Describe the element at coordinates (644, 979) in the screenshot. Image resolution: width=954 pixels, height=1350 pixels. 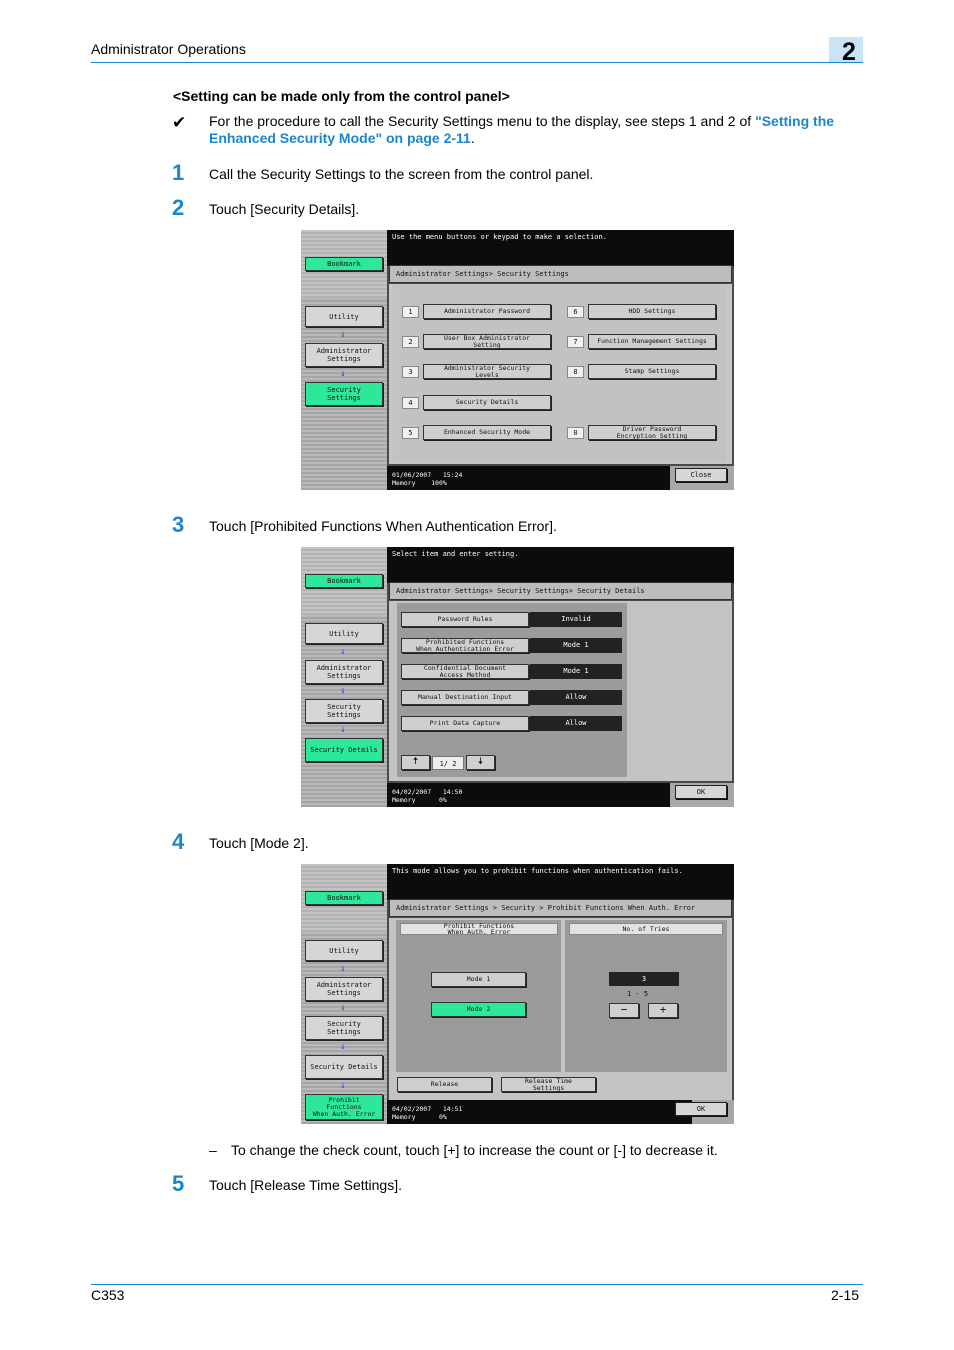
I see `tries-value: 3` at that location.